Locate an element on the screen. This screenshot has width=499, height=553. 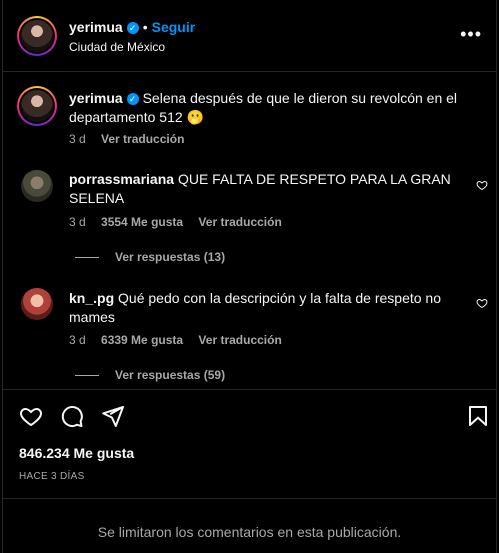
follow-button: Seguir is located at coordinates (174, 27).